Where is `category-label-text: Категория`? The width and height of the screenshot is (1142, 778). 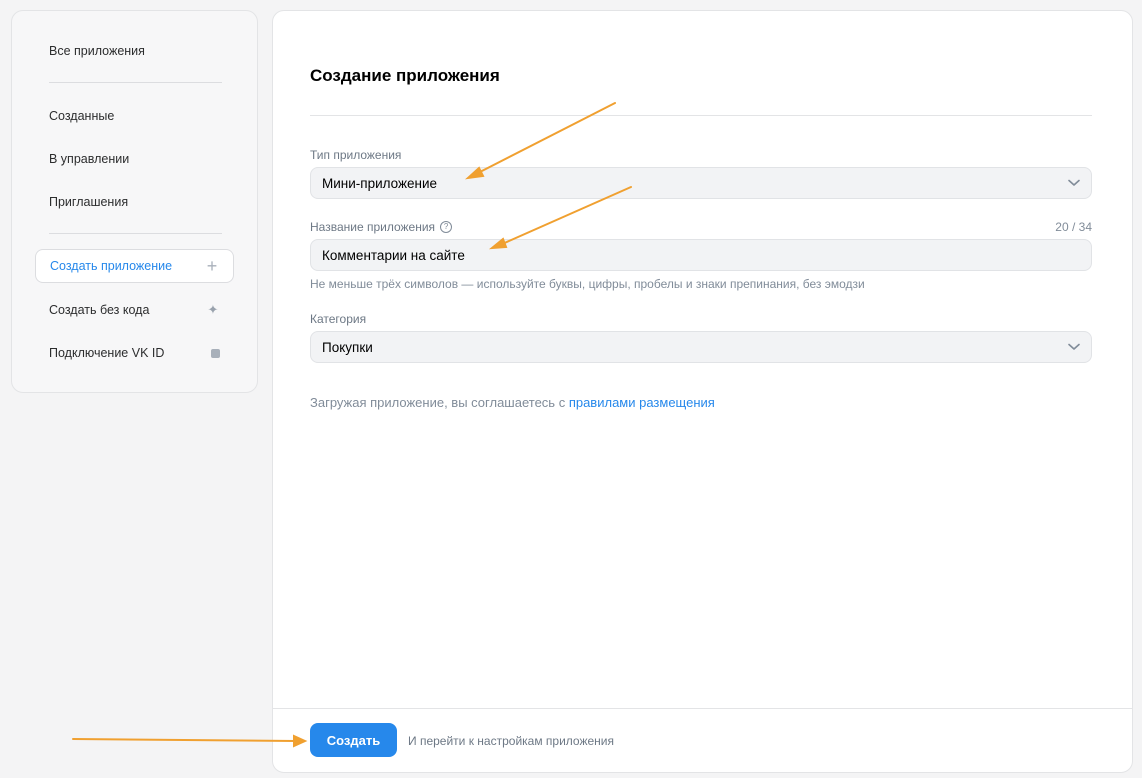 category-label-text: Категория is located at coordinates (338, 319).